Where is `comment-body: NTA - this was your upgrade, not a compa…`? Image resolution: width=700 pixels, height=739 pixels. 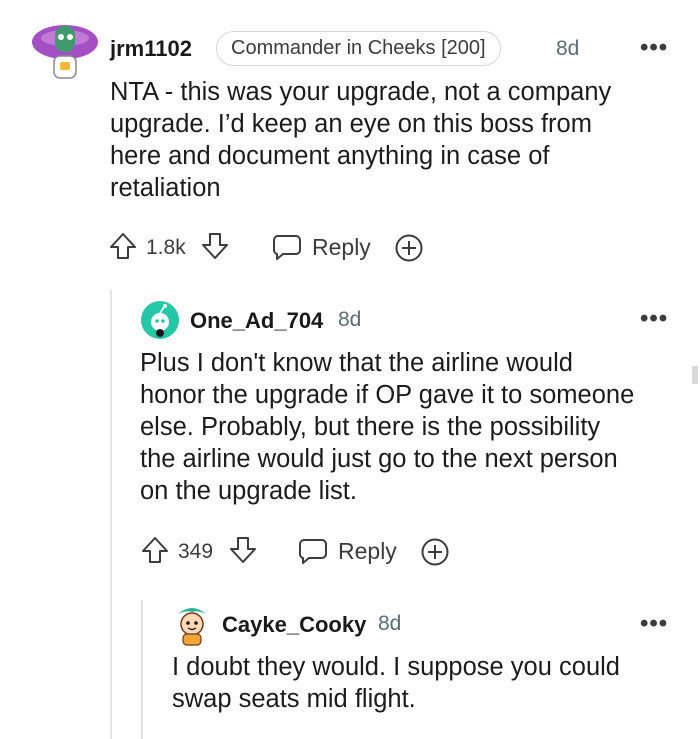
comment-body: NTA - this was your upgrade, not a compa… is located at coordinates (395, 140).